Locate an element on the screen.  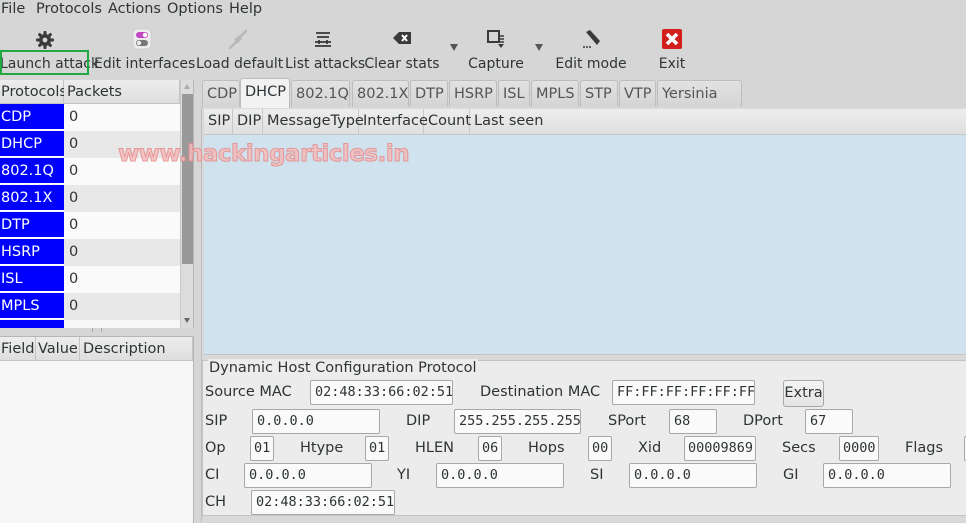
clear-stats-dropdown-arrow is located at coordinates (454, 47).